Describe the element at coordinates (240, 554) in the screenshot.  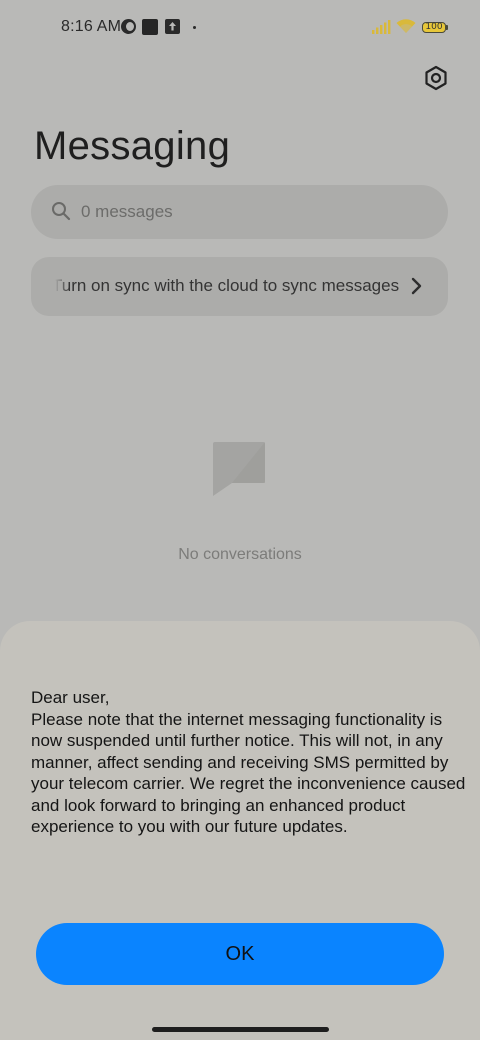
I see `empty-state-label: No conversations` at that location.